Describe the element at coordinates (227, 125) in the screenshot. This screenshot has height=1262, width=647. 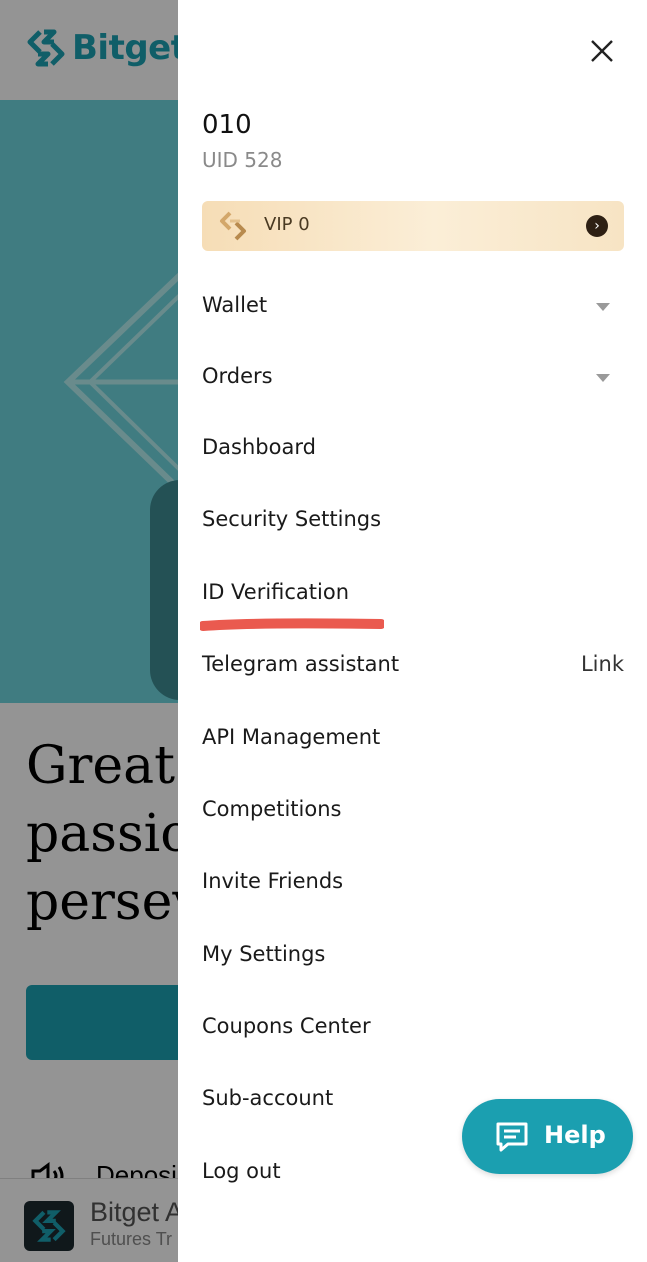
I see `user-name: 010` at that location.